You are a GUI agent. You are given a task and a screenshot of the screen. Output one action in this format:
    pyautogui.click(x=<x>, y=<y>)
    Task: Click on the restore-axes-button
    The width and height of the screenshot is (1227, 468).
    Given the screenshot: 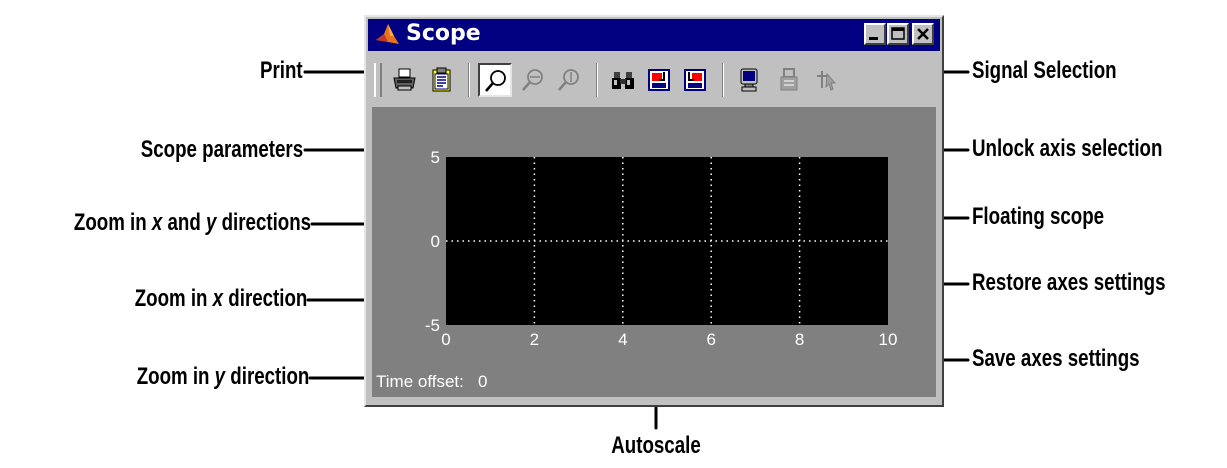 What is the action you would take?
    pyautogui.click(x=695, y=80)
    